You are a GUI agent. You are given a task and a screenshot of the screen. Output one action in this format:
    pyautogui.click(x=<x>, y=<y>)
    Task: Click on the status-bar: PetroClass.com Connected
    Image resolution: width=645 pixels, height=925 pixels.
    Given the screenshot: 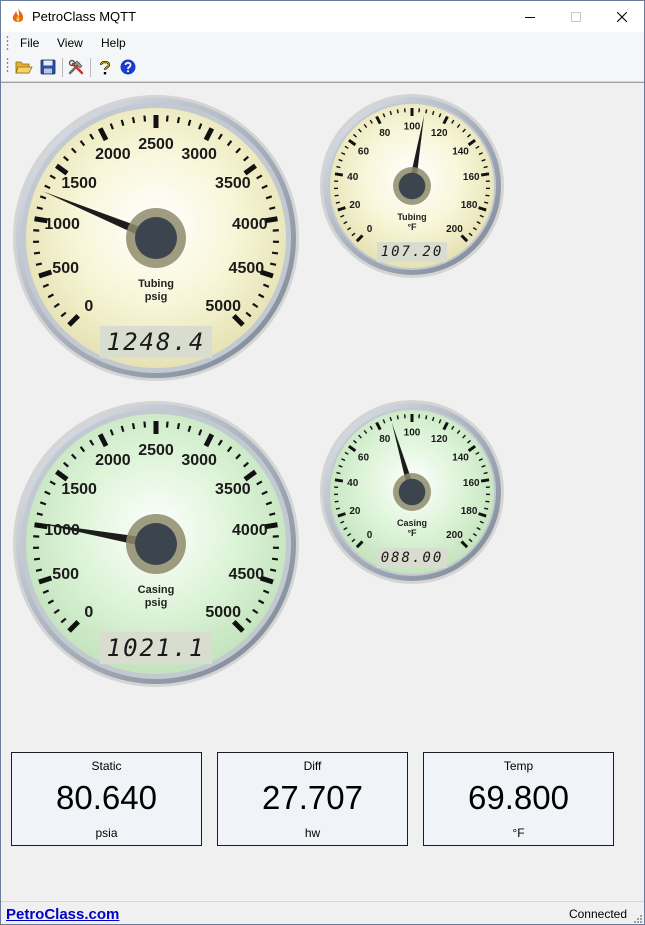 What is the action you would take?
    pyautogui.click(x=322, y=912)
    